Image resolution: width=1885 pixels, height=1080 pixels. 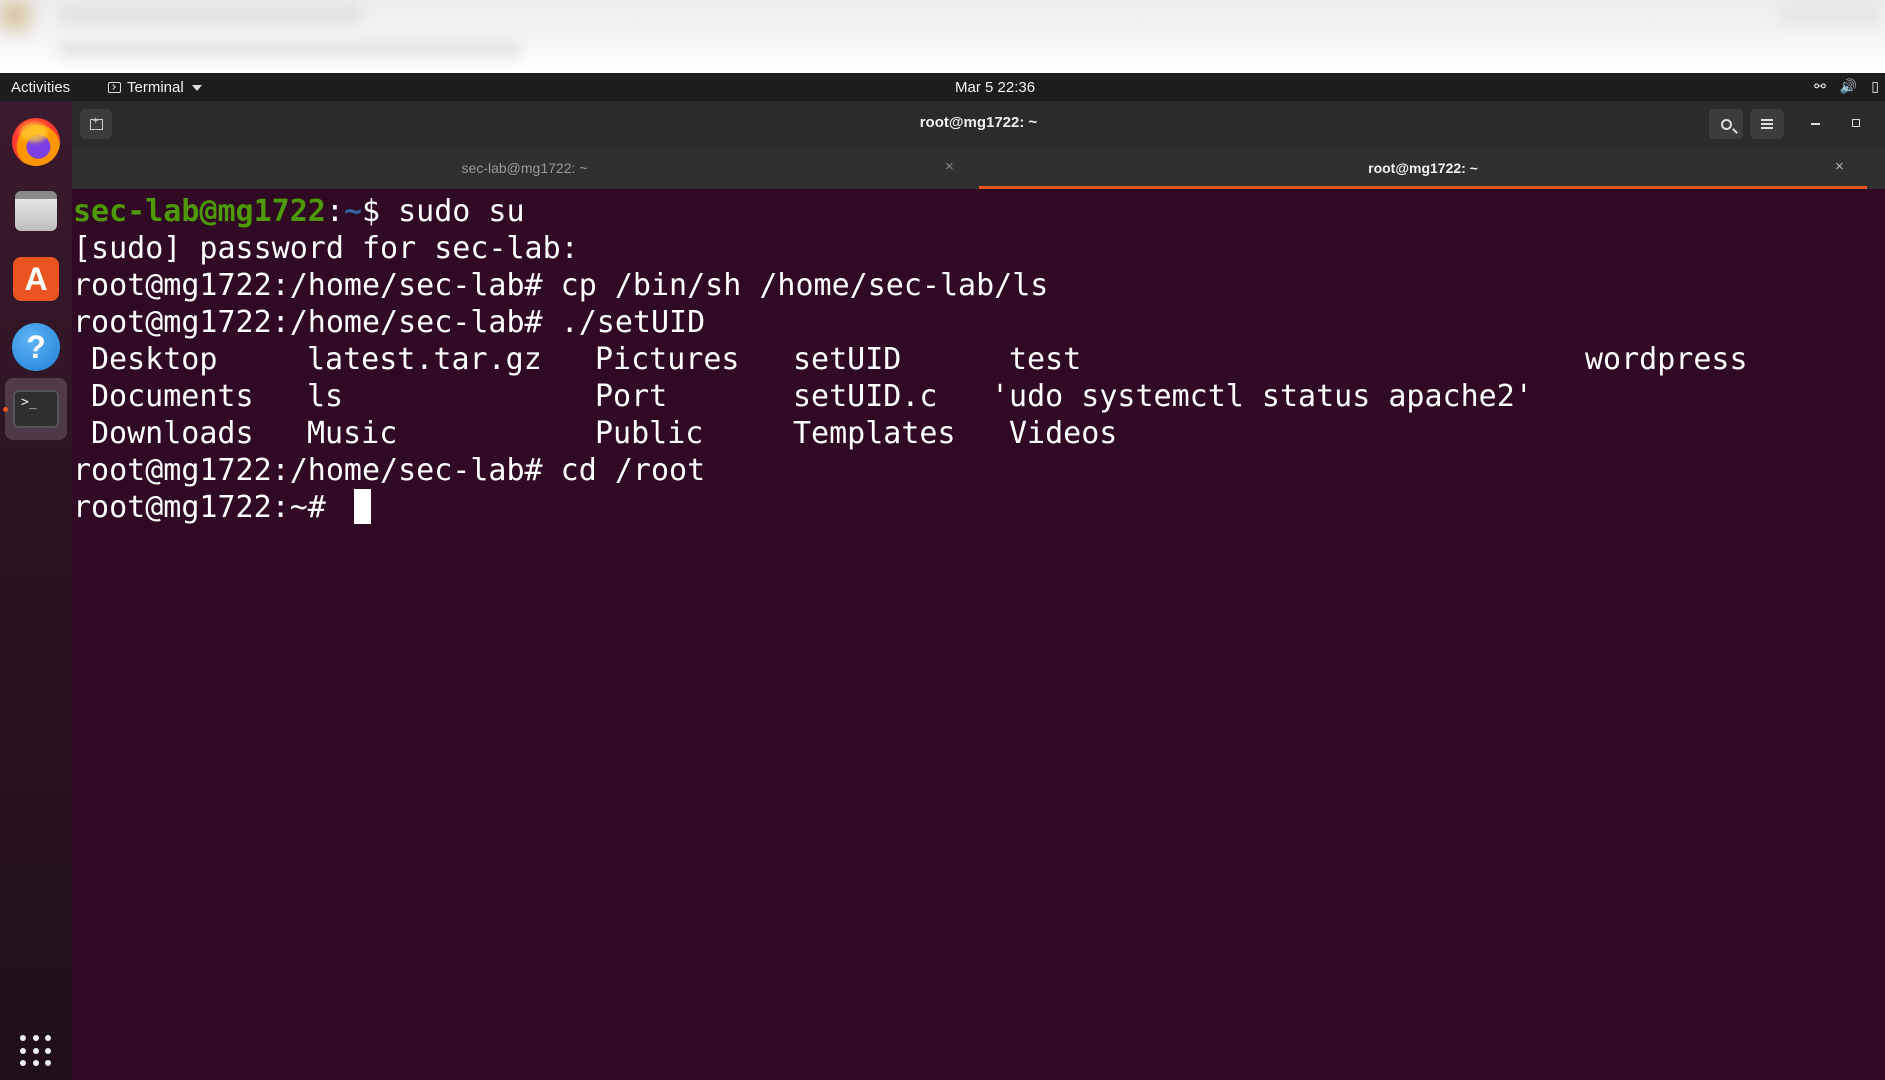 What do you see at coordinates (847, 359) in the screenshot?
I see `ls-entry: setUID` at bounding box center [847, 359].